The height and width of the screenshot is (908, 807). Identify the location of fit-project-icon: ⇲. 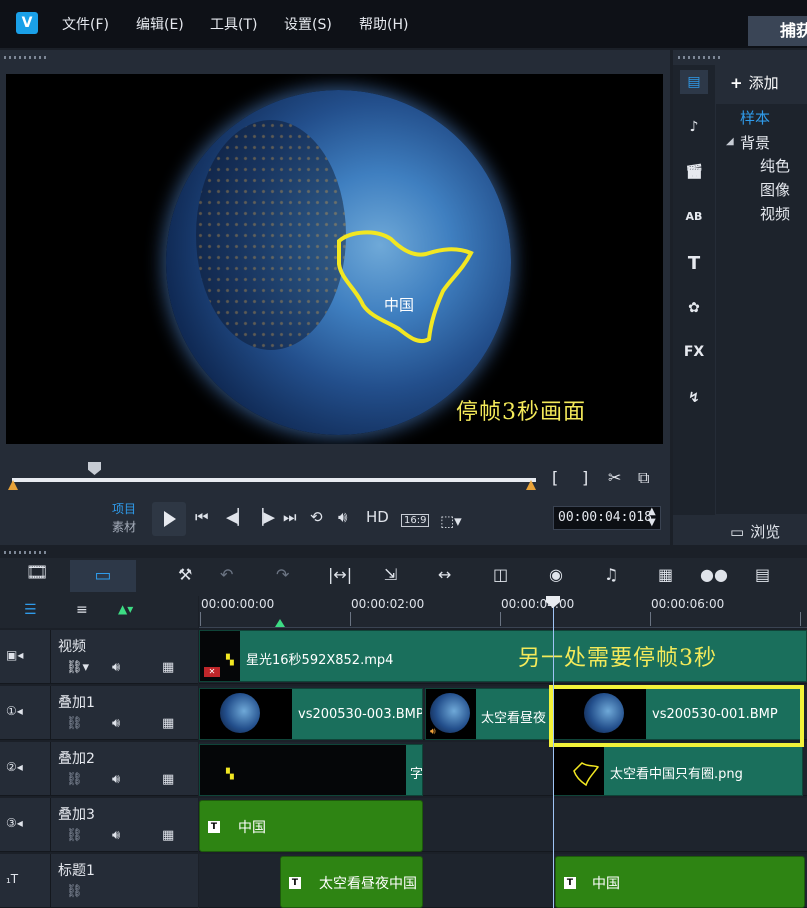
(390, 574).